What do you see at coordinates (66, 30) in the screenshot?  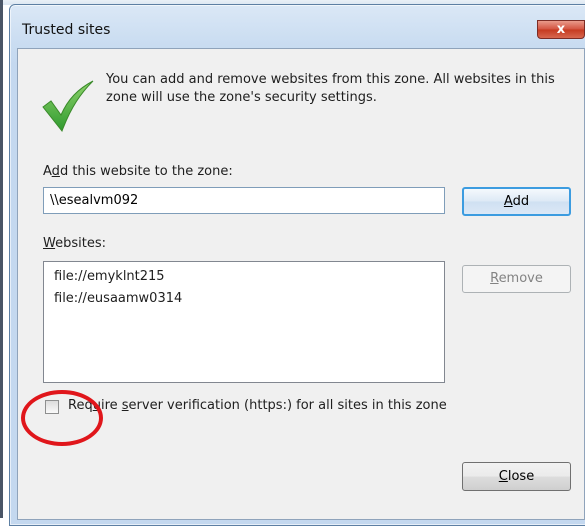 I see `dialog-title: Trusted sites` at bounding box center [66, 30].